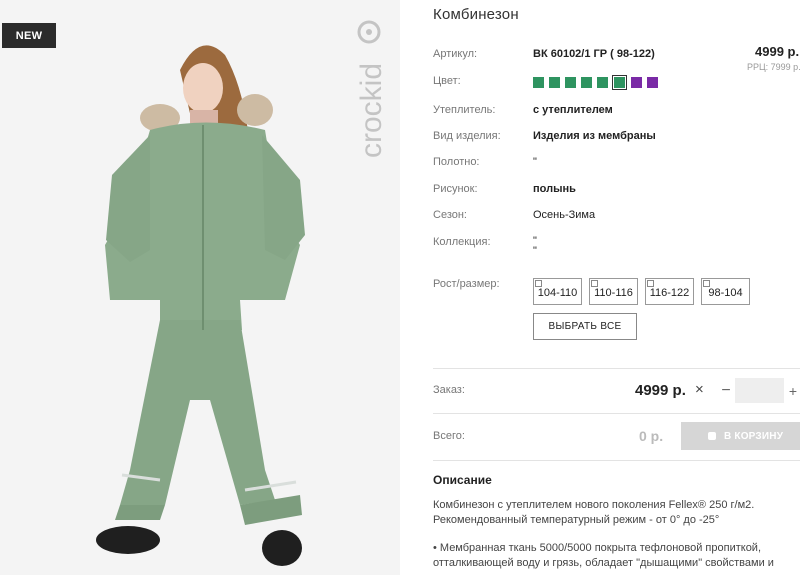 The height and width of the screenshot is (575, 800). I want to click on attr-label-fabric: Полотно:, so click(456, 162).